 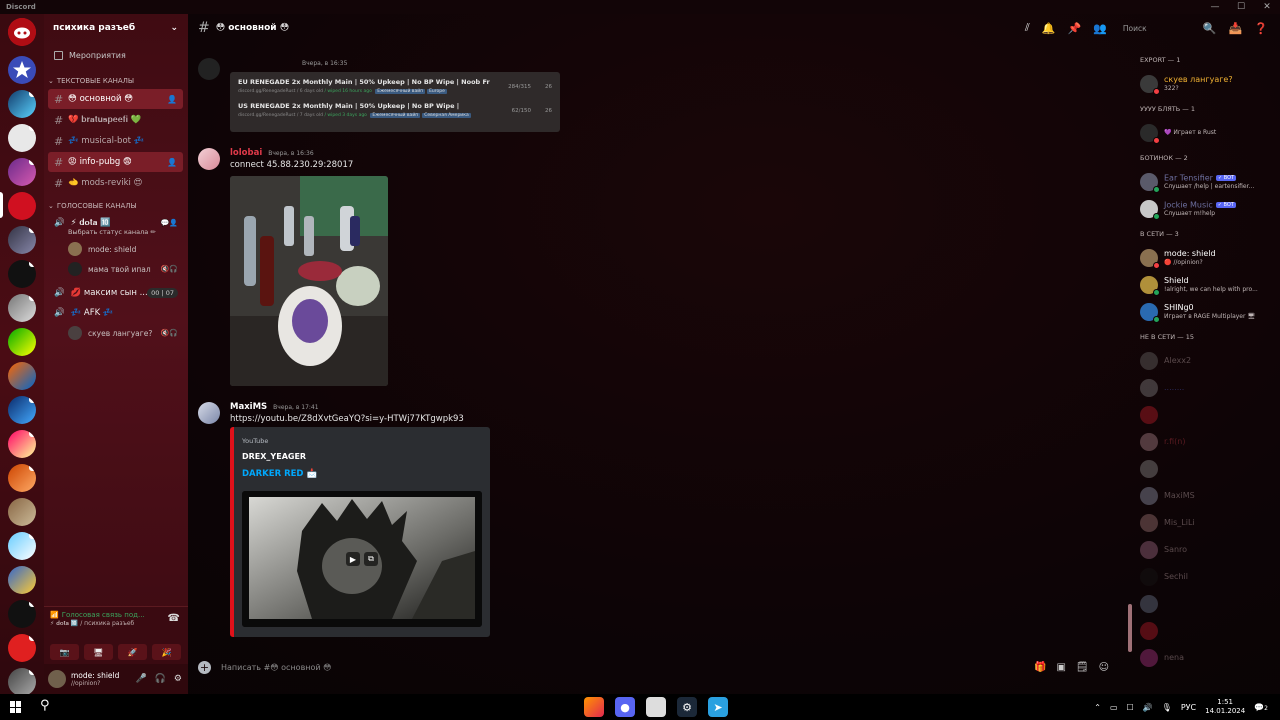 What do you see at coordinates (1210, 441) in the screenshot?
I see `member-item-offline: r.fi(n)` at bounding box center [1210, 441].